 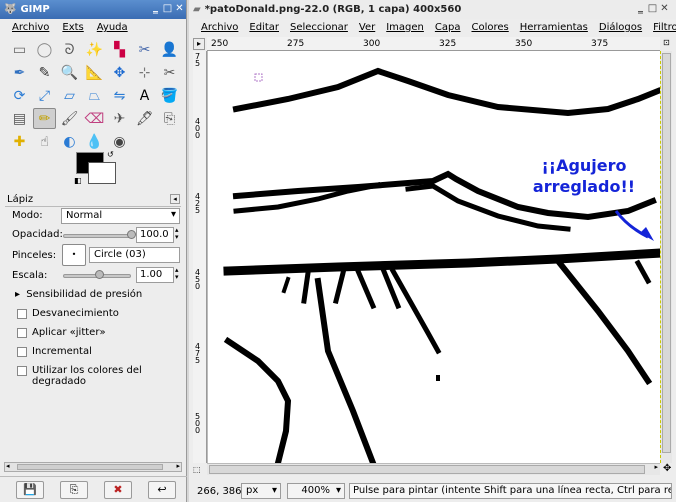 I want to click on move-tool-icon: ✥, so click(x=119, y=72).